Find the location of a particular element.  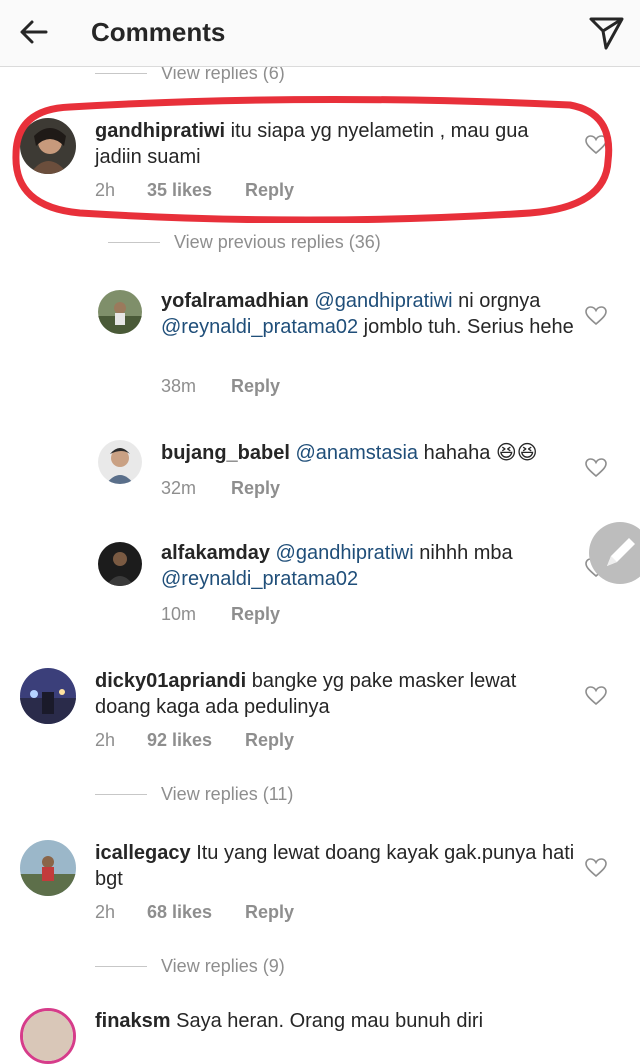

view-previous-replies-link: View previous replies (36) is located at coordinates (244, 242).